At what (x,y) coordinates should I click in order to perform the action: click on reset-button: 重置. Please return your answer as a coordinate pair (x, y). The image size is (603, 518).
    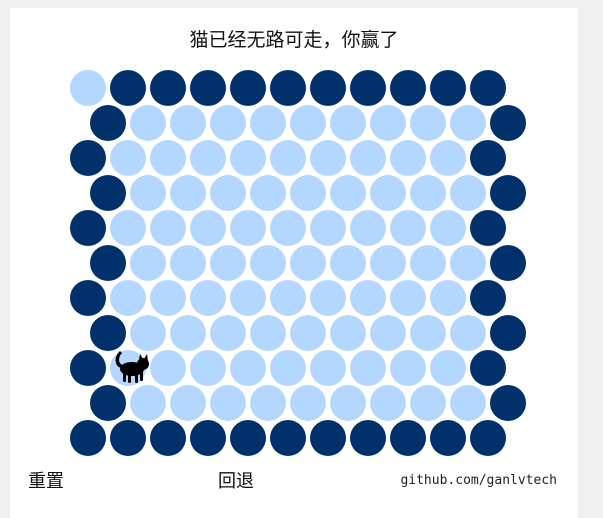
    Looking at the image, I should click on (46, 480).